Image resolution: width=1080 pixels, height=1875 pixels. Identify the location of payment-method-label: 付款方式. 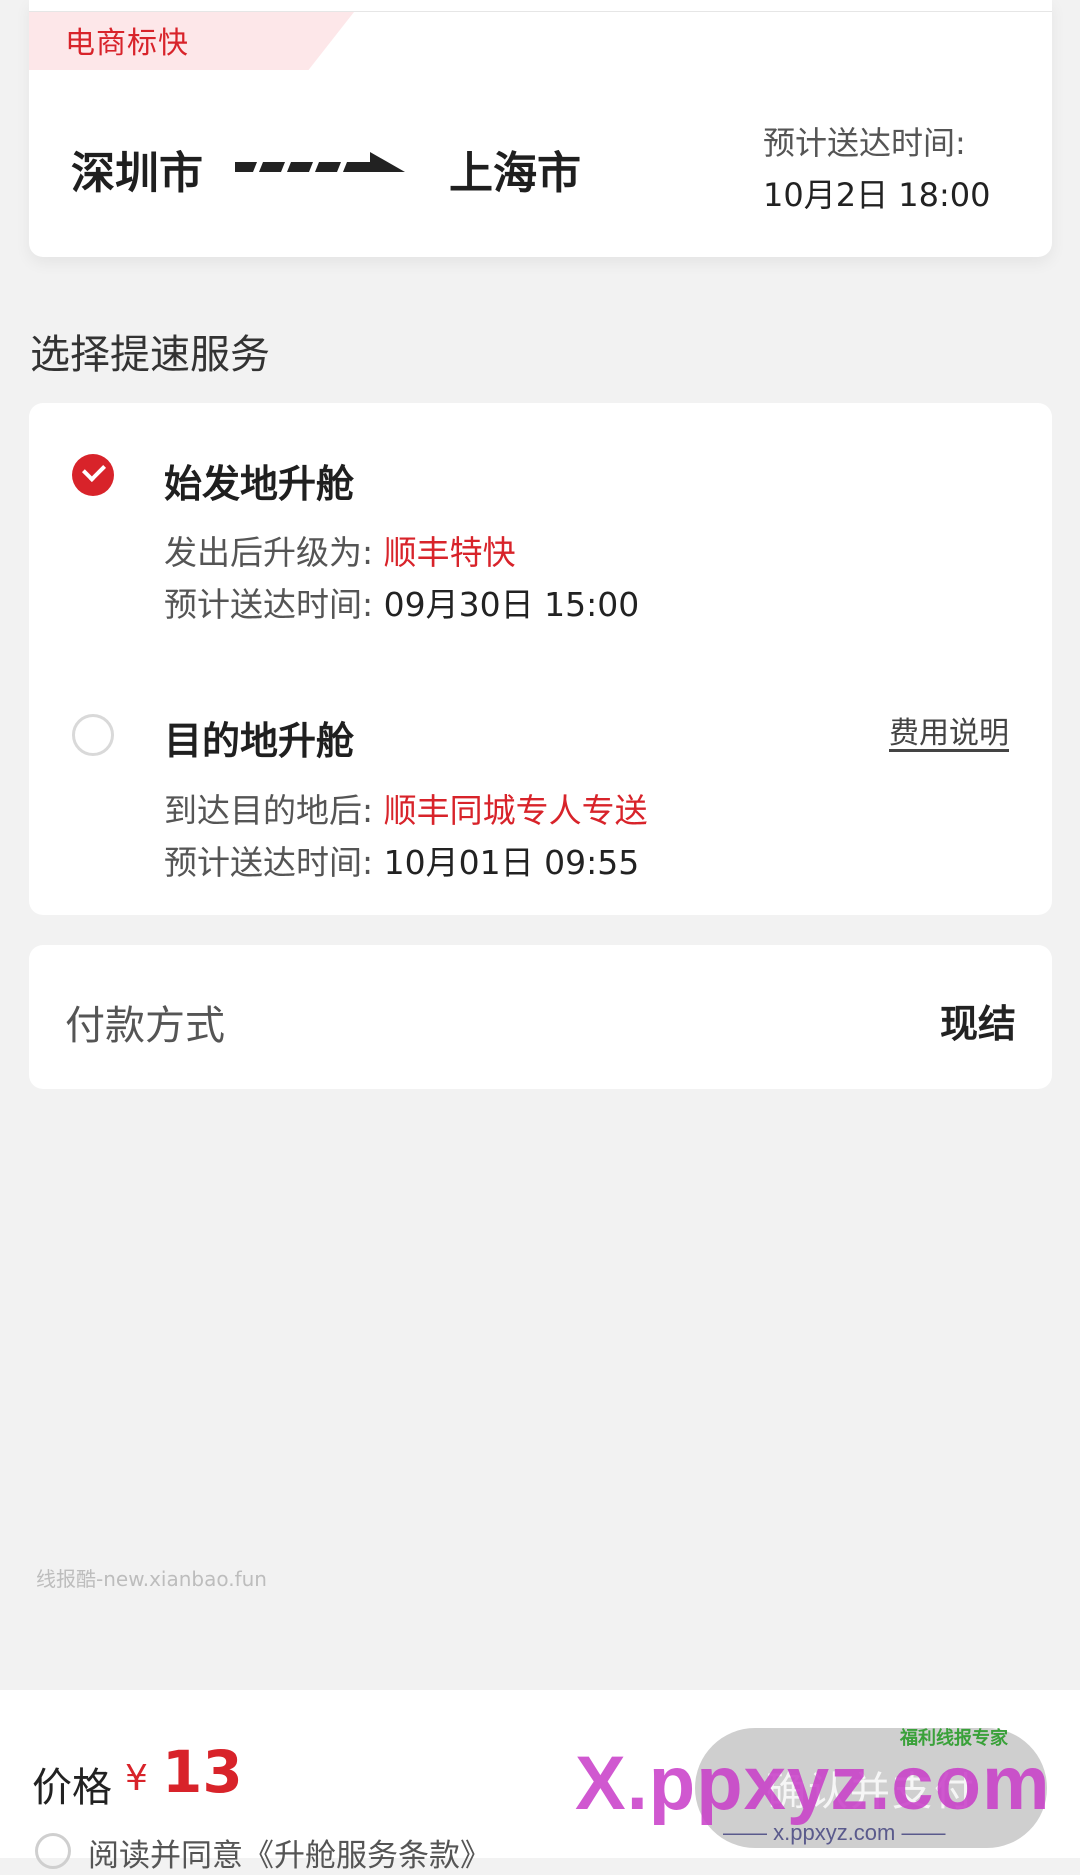
(145, 1026).